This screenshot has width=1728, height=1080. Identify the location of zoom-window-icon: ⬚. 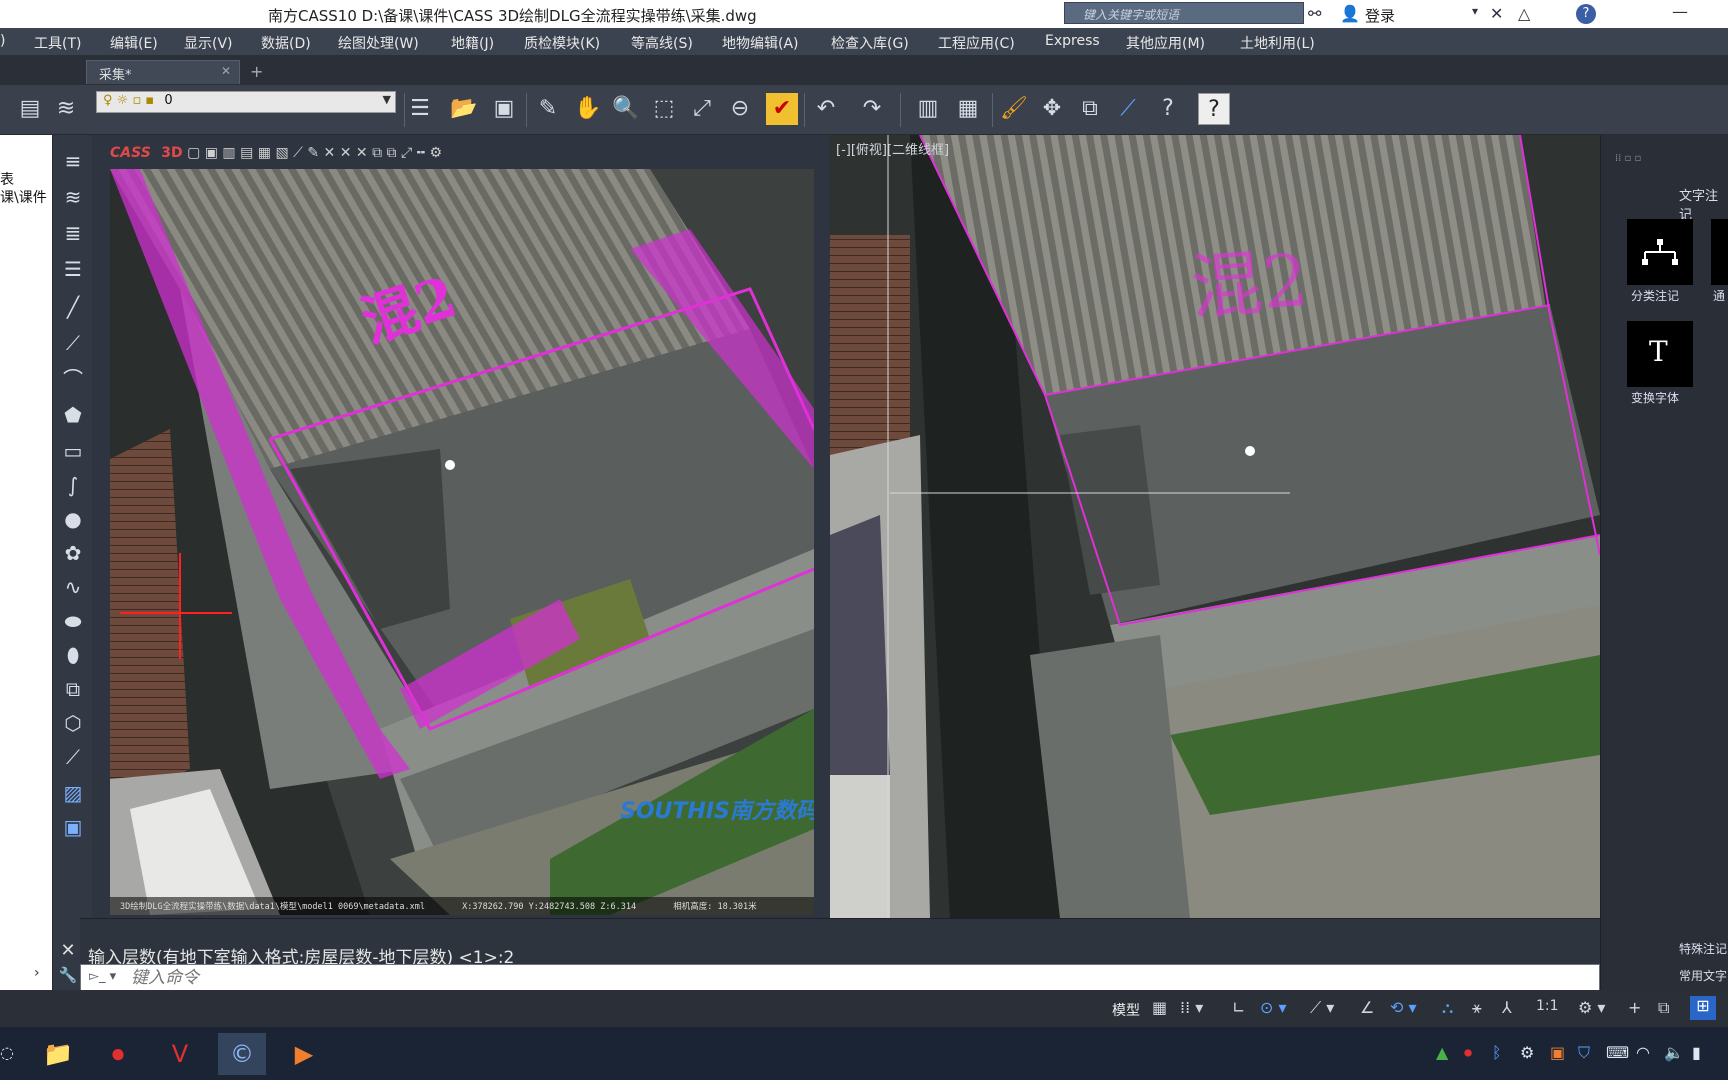
(664, 109).